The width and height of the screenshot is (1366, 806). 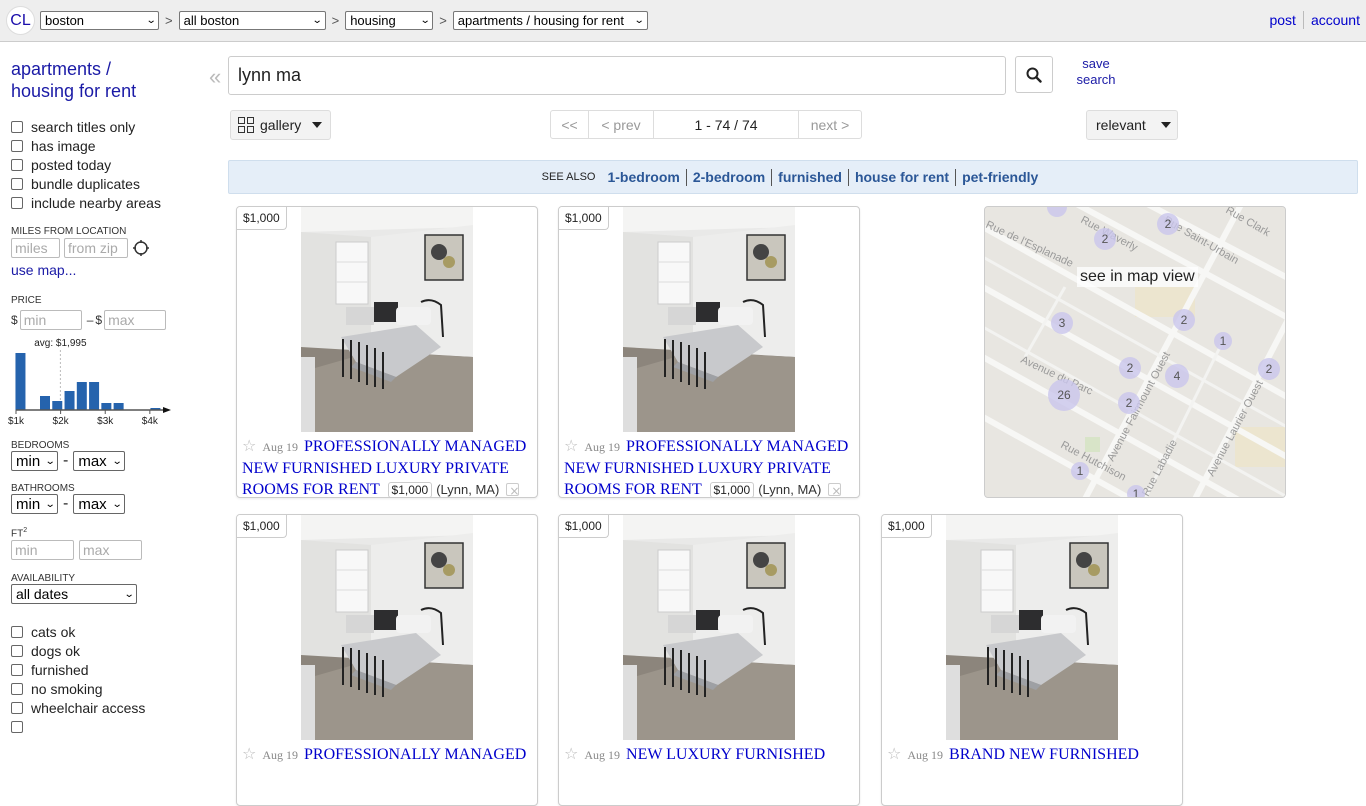 I want to click on sqft-max-input: max, so click(x=110, y=550).